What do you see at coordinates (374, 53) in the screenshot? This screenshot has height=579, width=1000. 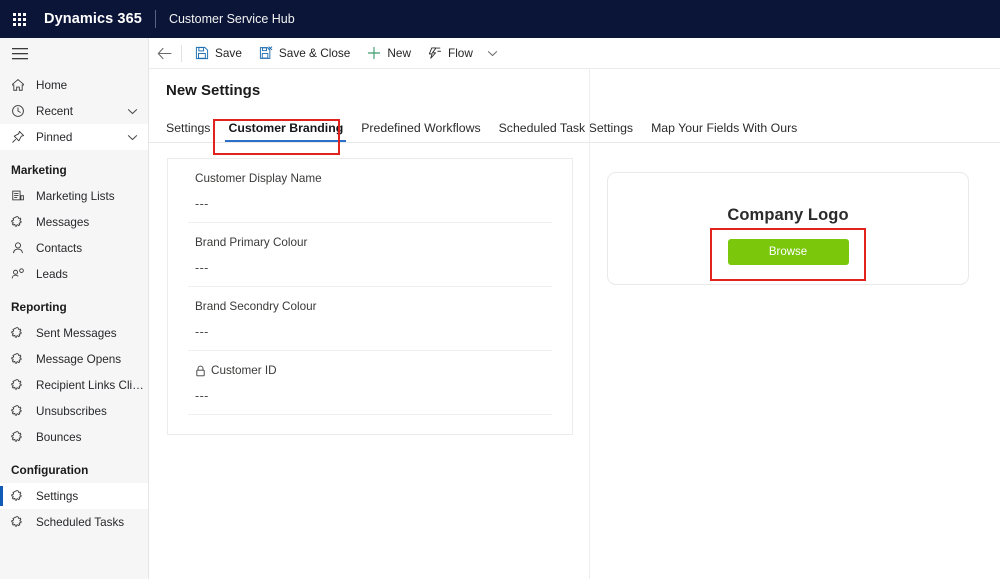 I see `plus-icon` at bounding box center [374, 53].